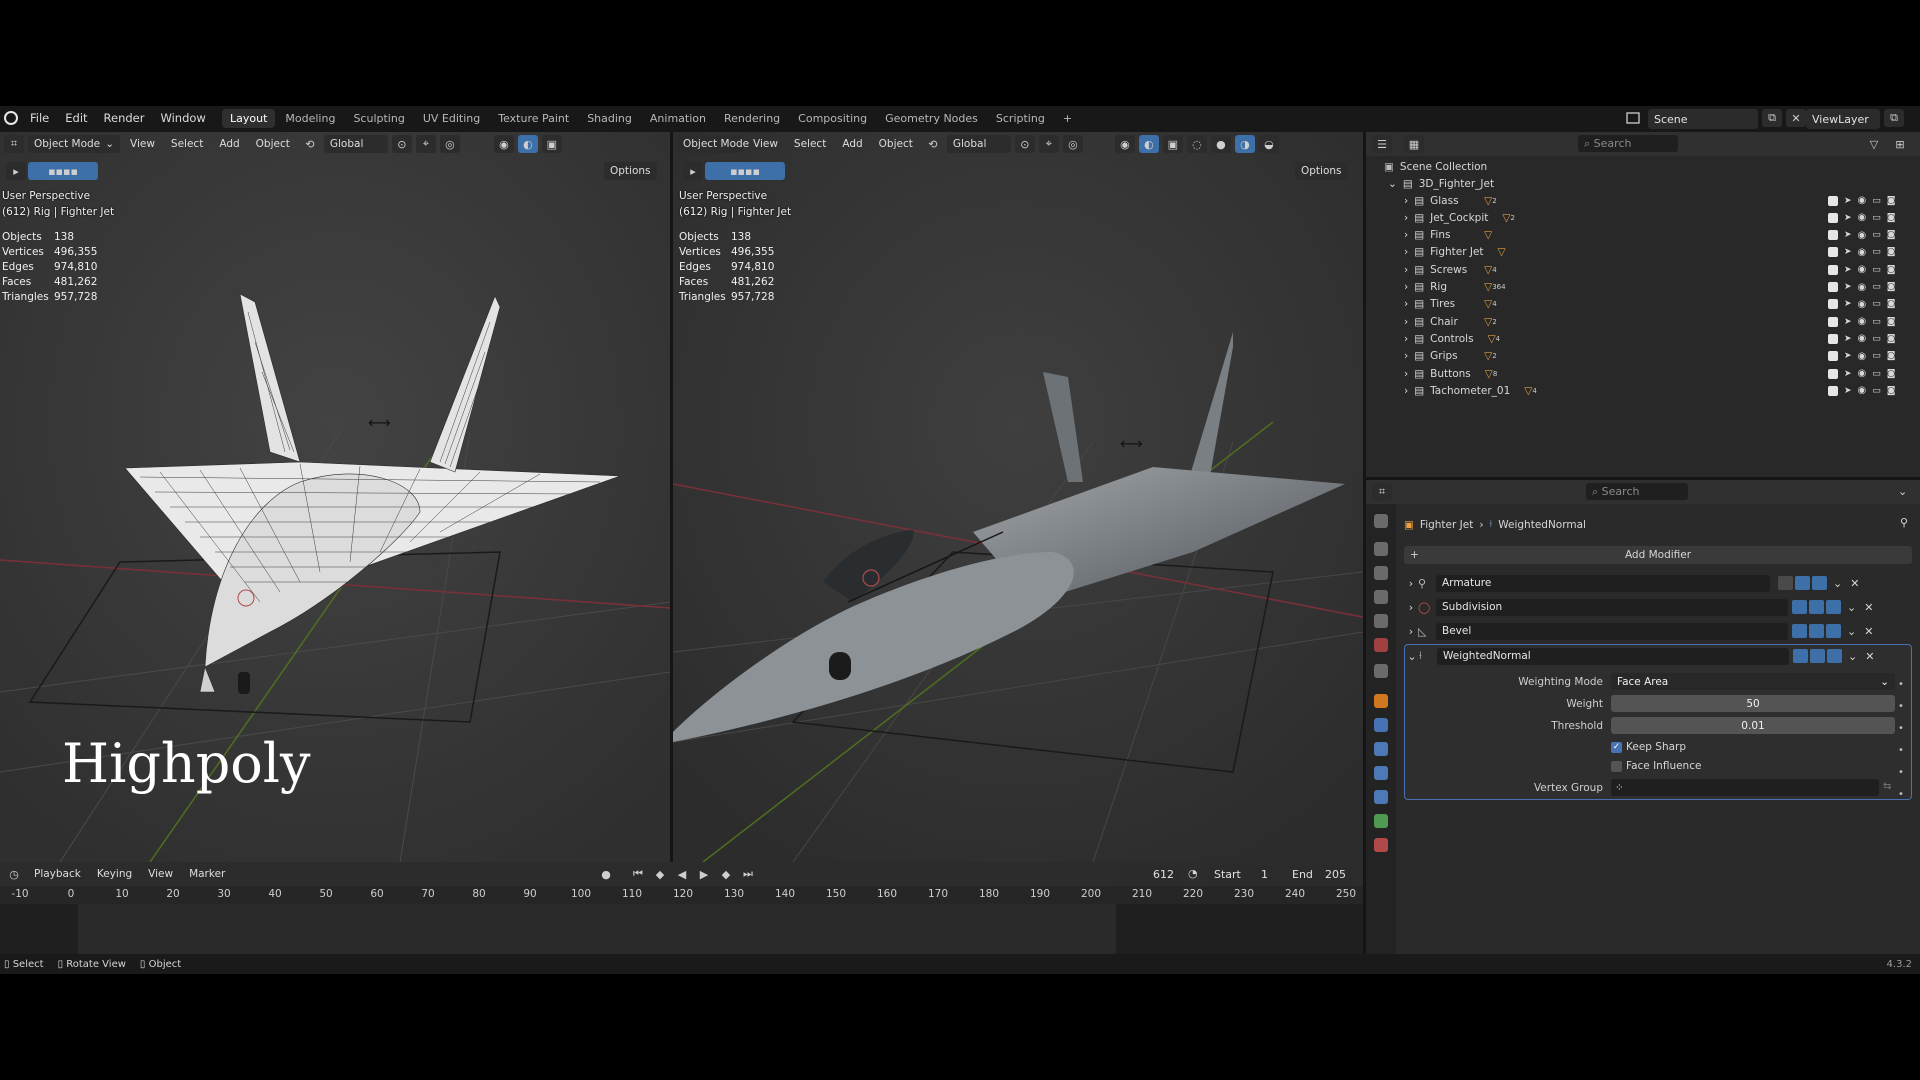 The height and width of the screenshot is (1080, 1920). Describe the element at coordinates (1381, 821) in the screenshot. I see `data-tab-icon` at that location.